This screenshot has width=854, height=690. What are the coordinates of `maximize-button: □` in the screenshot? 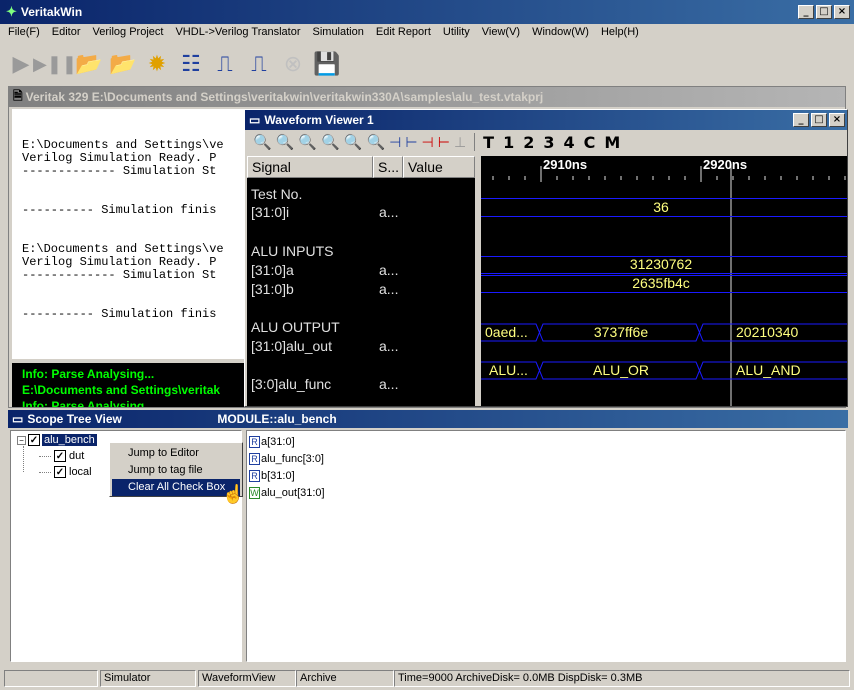 It's located at (824, 12).